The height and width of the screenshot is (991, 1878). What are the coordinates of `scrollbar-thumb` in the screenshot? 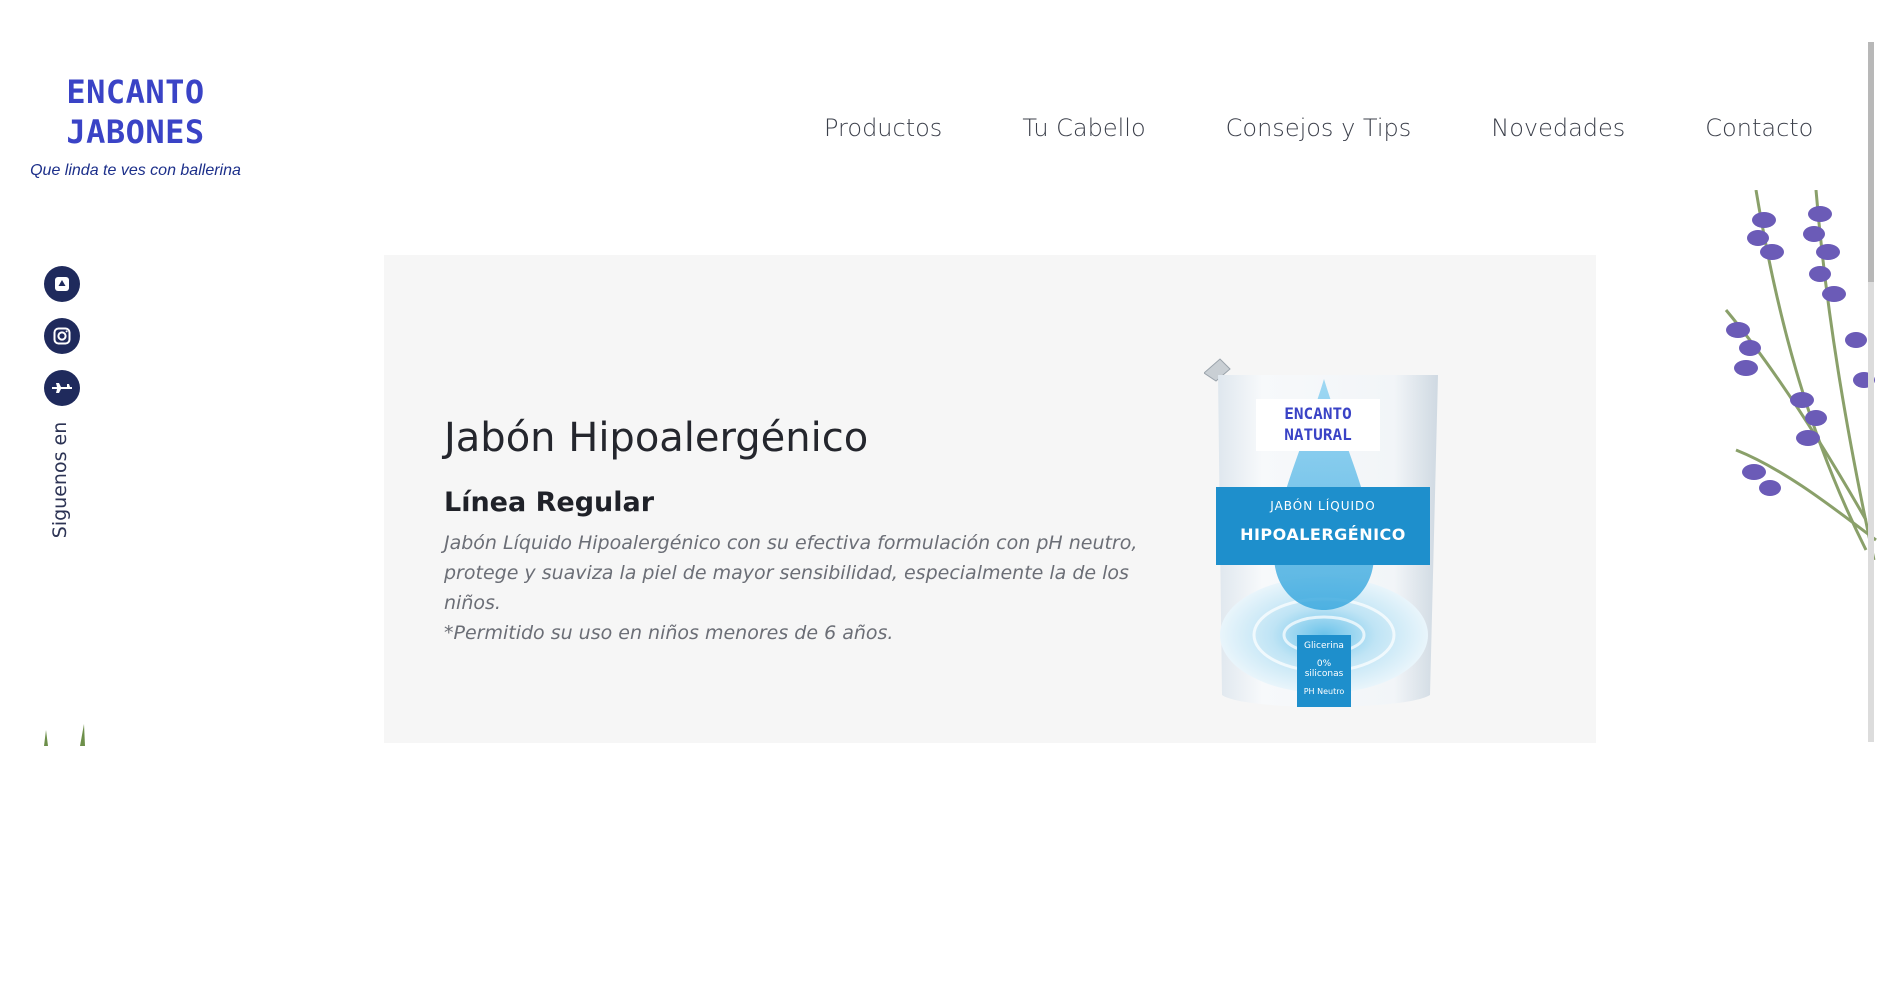 It's located at (1871, 162).